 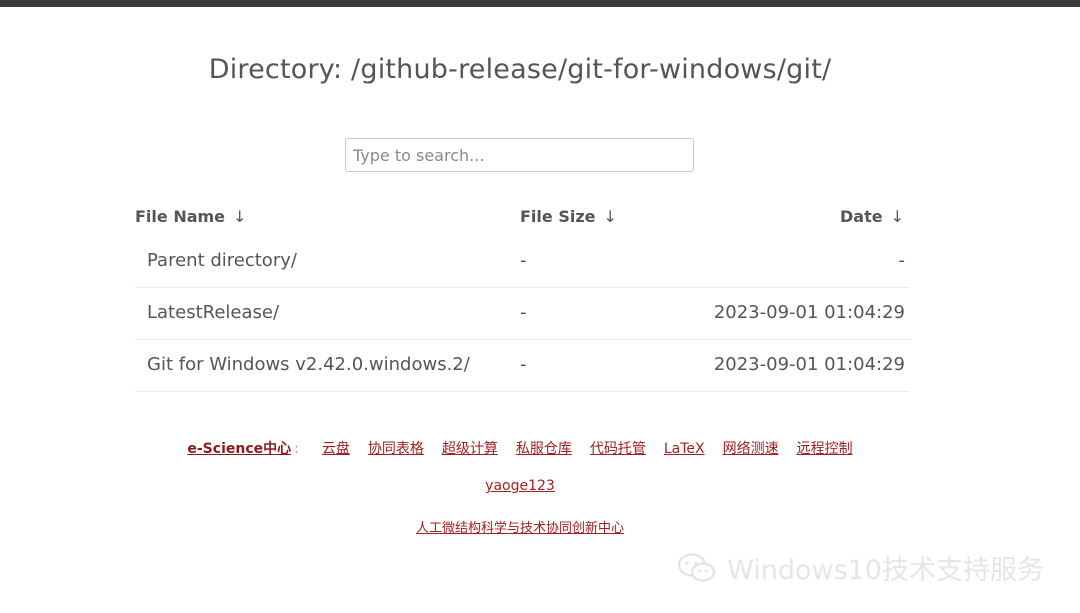 I want to click on footer-user-link: yaoge123, so click(x=520, y=486).